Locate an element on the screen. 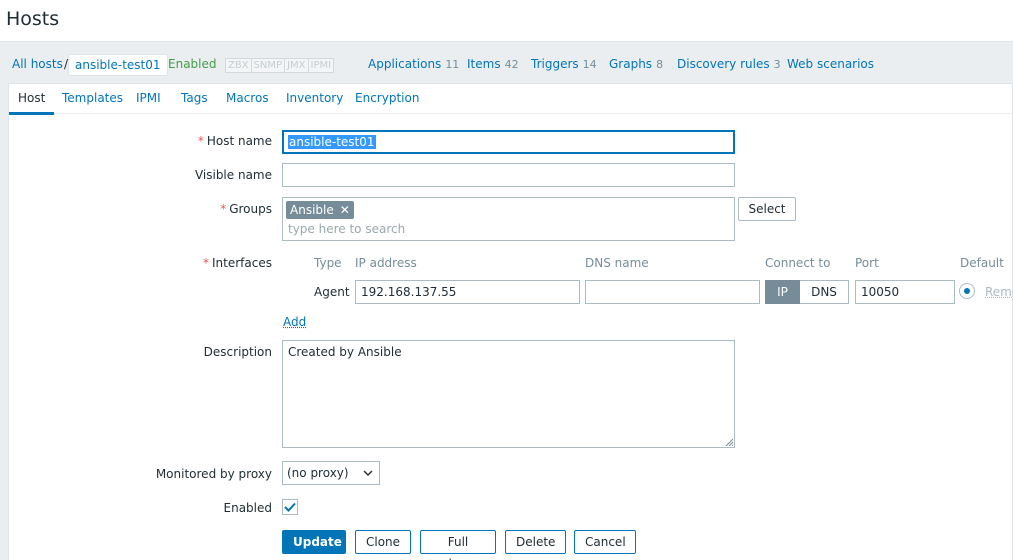 Image resolution: width=1013 pixels, height=560 pixels. remove-interface-link: Remo is located at coordinates (999, 292).